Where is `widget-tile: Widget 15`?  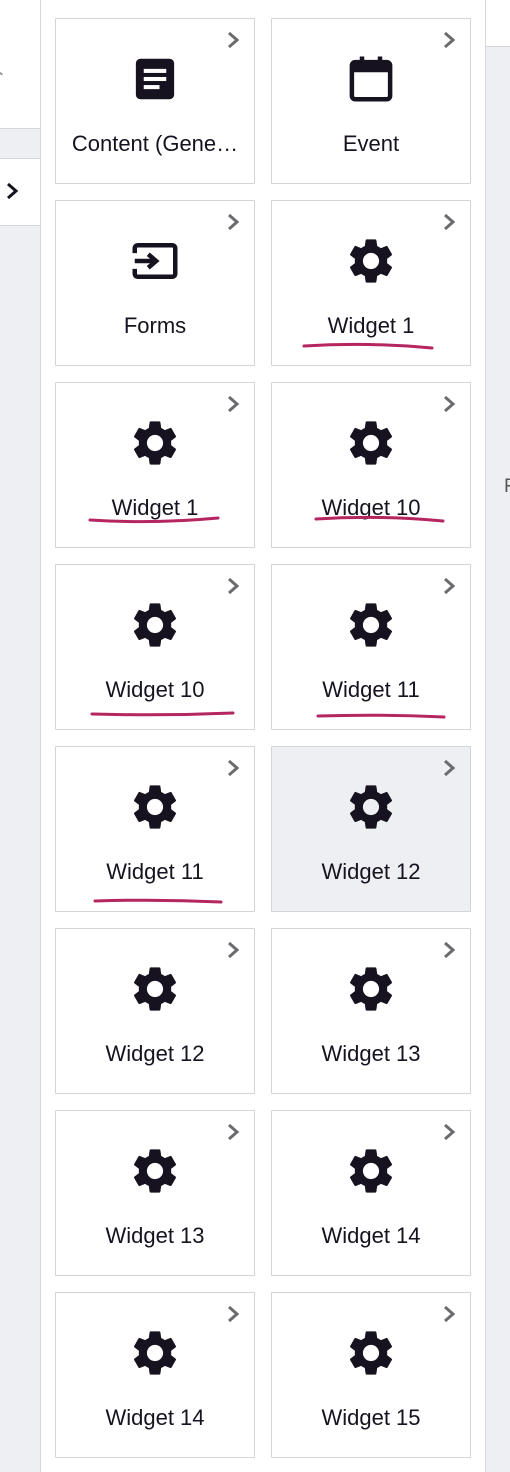
widget-tile: Widget 15 is located at coordinates (371, 1375).